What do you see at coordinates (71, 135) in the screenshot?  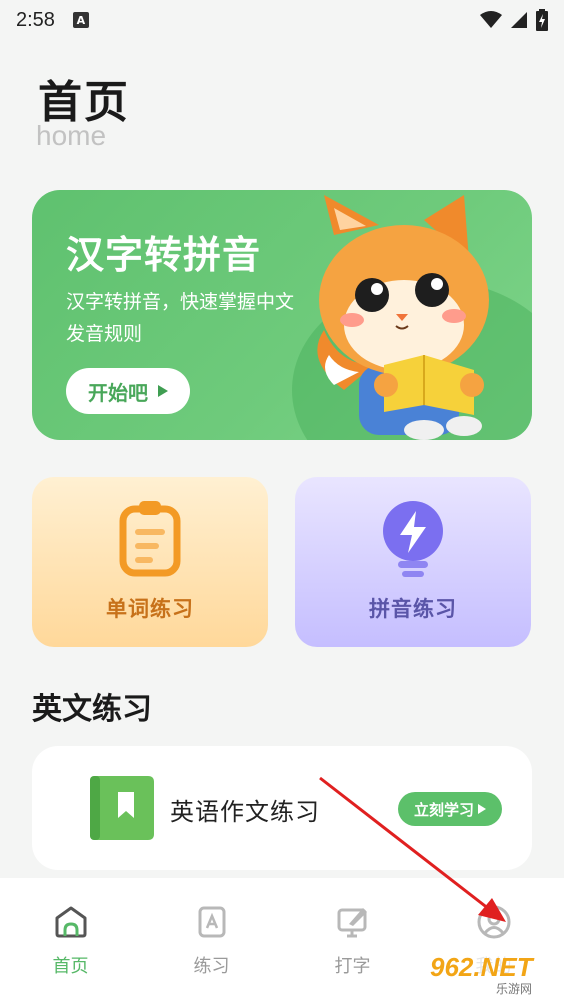 I see `page-subtitle: home` at bounding box center [71, 135].